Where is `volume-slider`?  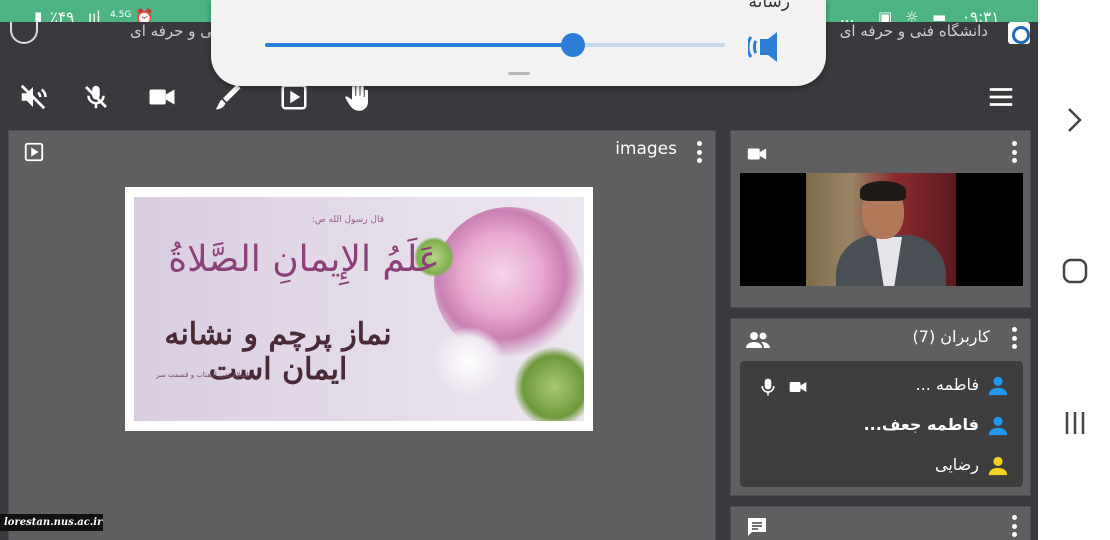 volume-slider is located at coordinates (495, 45).